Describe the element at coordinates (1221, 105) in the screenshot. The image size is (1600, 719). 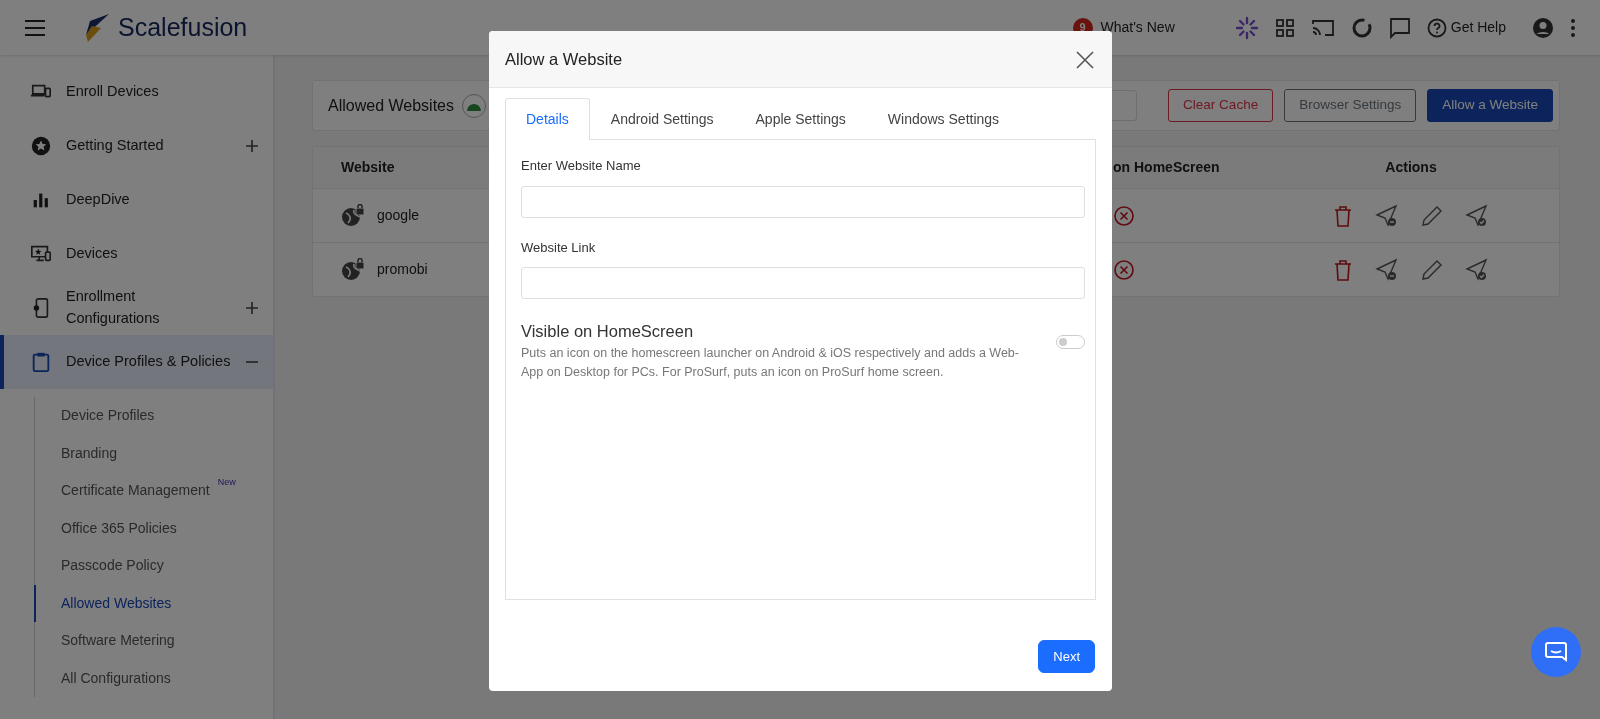
I see `header-button: Clear Cache` at that location.